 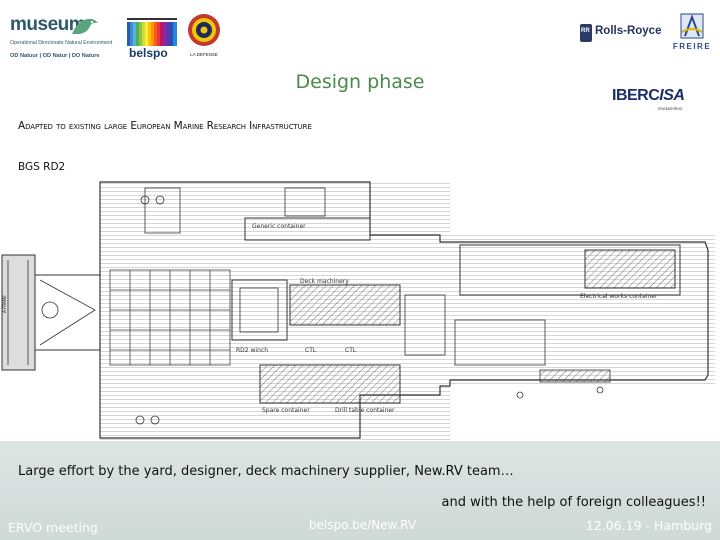 What do you see at coordinates (330, 384) in the screenshot?
I see `drill-table-container` at bounding box center [330, 384].